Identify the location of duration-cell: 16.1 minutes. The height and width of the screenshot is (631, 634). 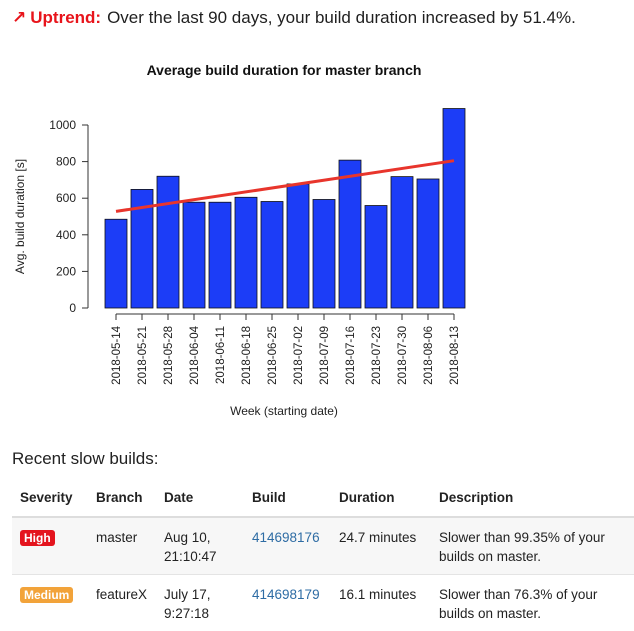
(381, 603).